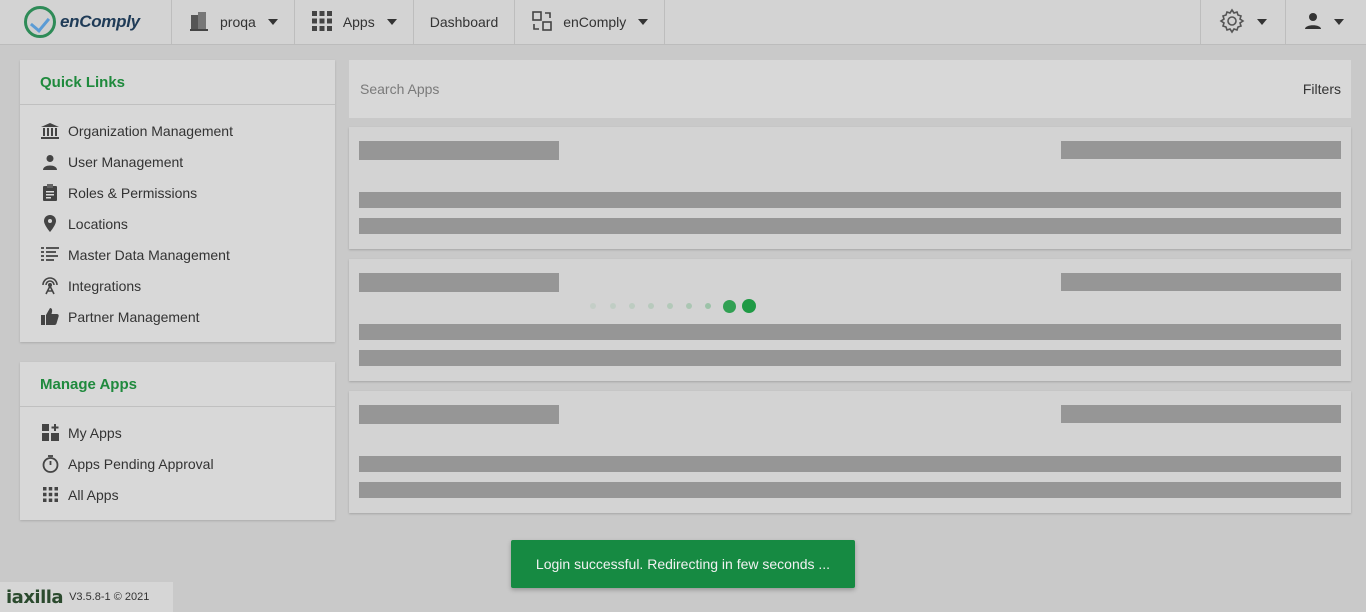  I want to click on data-list-icon, so click(50, 254).